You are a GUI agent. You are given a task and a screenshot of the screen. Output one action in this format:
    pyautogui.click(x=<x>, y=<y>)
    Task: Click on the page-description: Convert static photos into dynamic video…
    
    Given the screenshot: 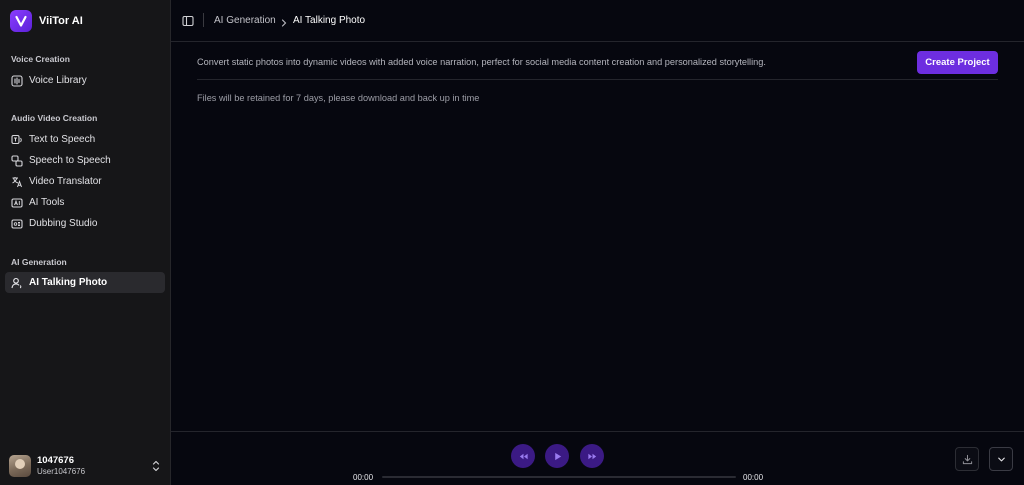 What is the action you would take?
    pyautogui.click(x=481, y=62)
    